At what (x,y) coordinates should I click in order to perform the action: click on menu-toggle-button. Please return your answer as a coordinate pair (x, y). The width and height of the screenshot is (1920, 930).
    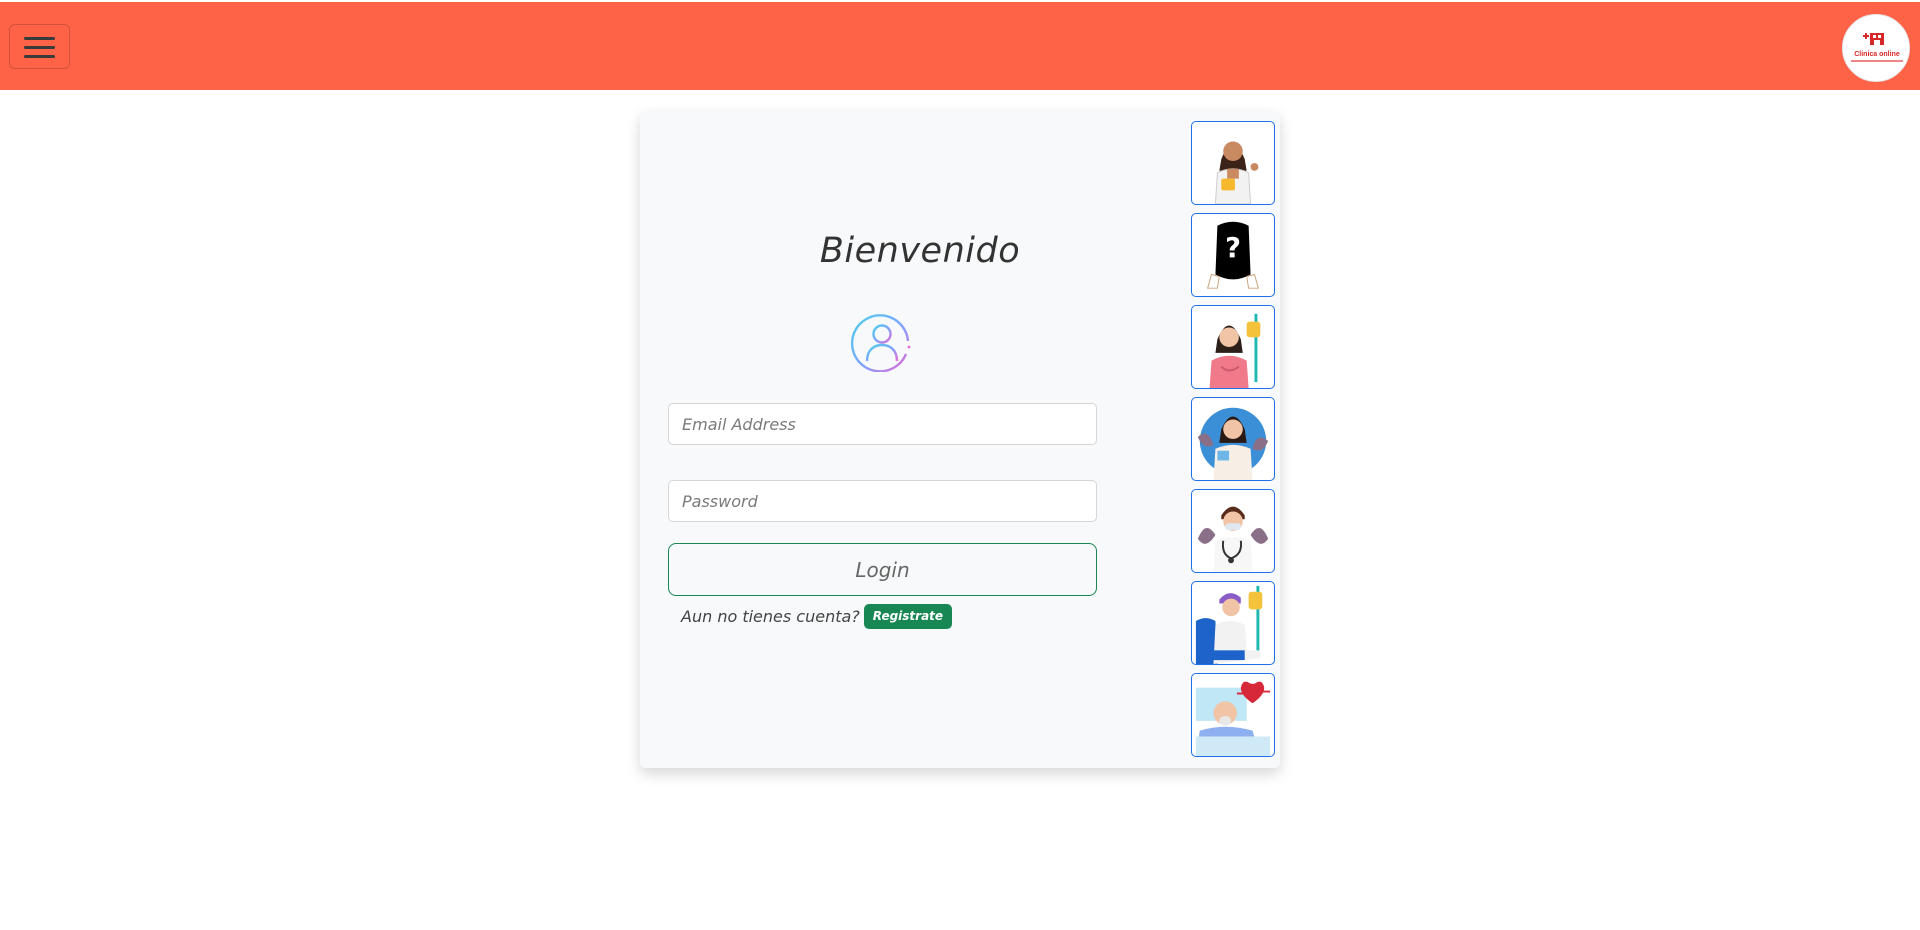
    Looking at the image, I should click on (39, 46).